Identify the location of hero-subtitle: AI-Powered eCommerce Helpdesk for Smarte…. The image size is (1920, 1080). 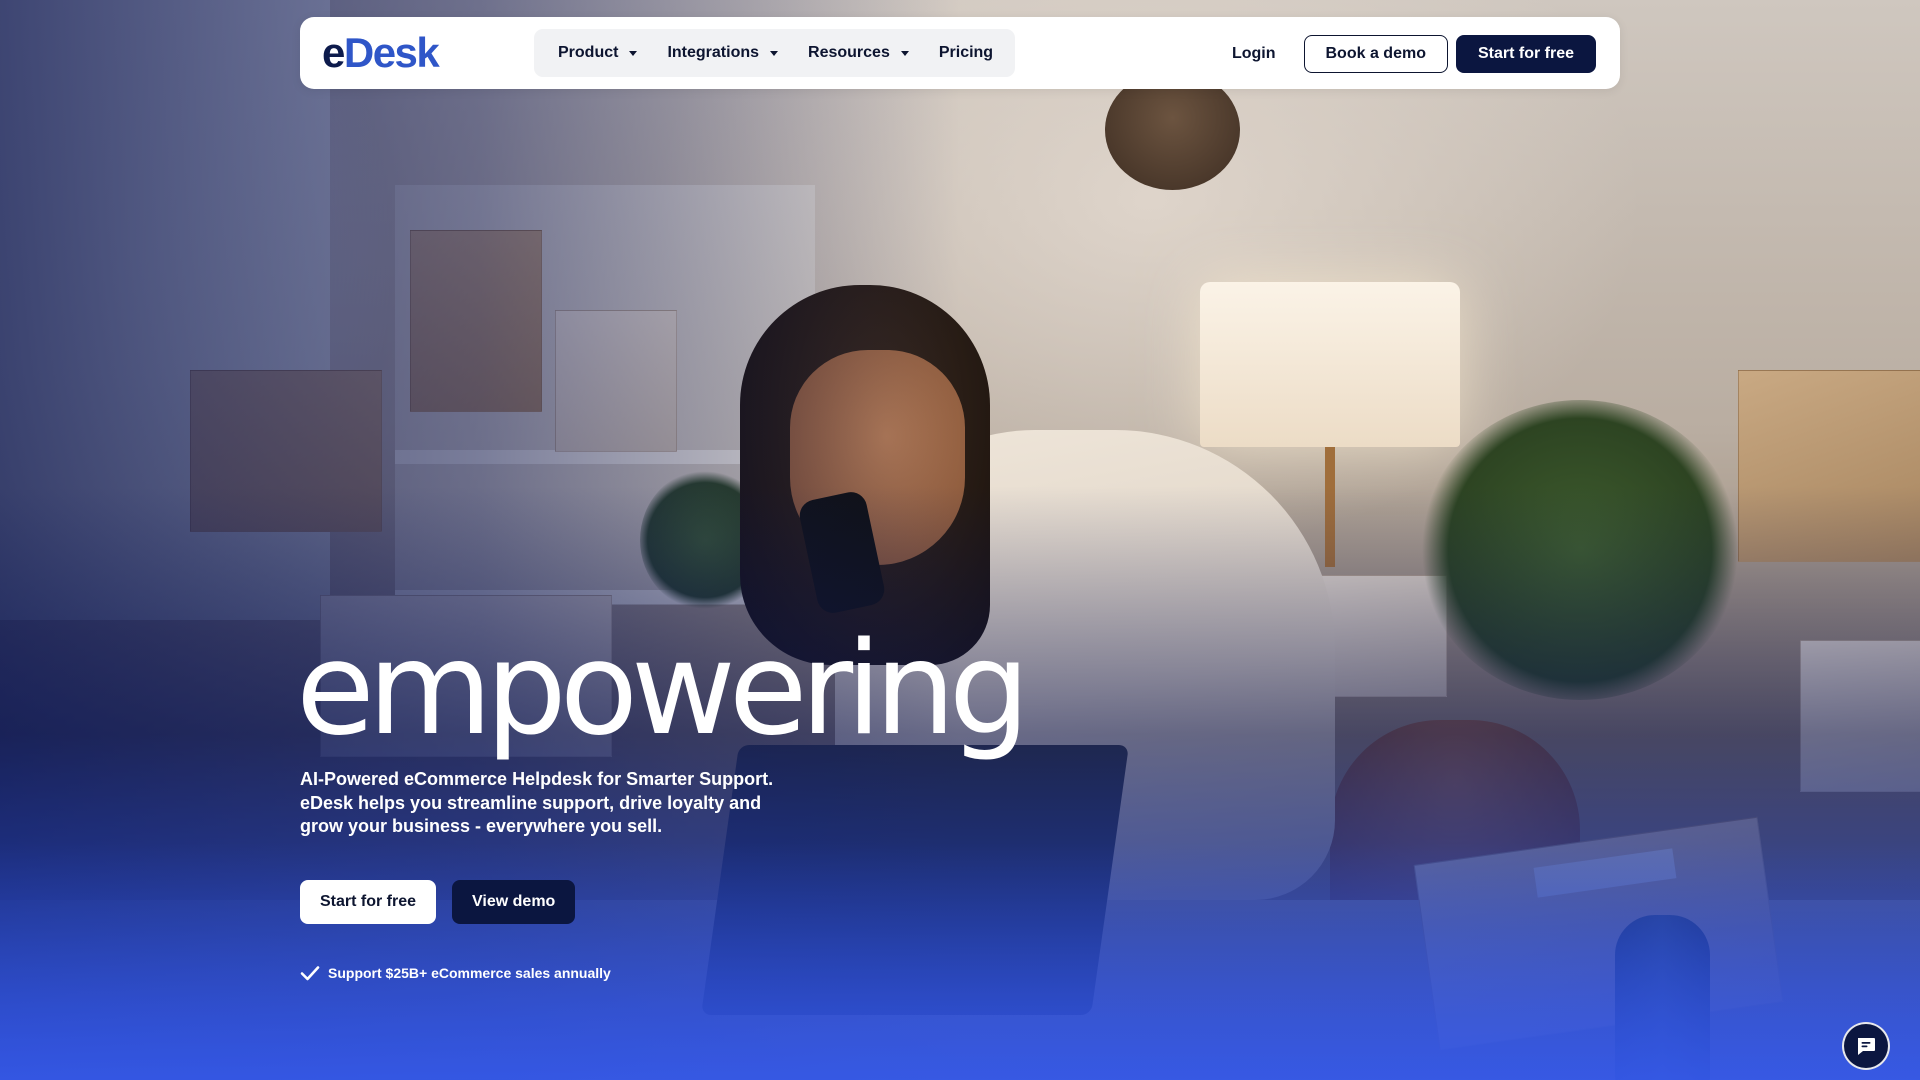
(537, 802).